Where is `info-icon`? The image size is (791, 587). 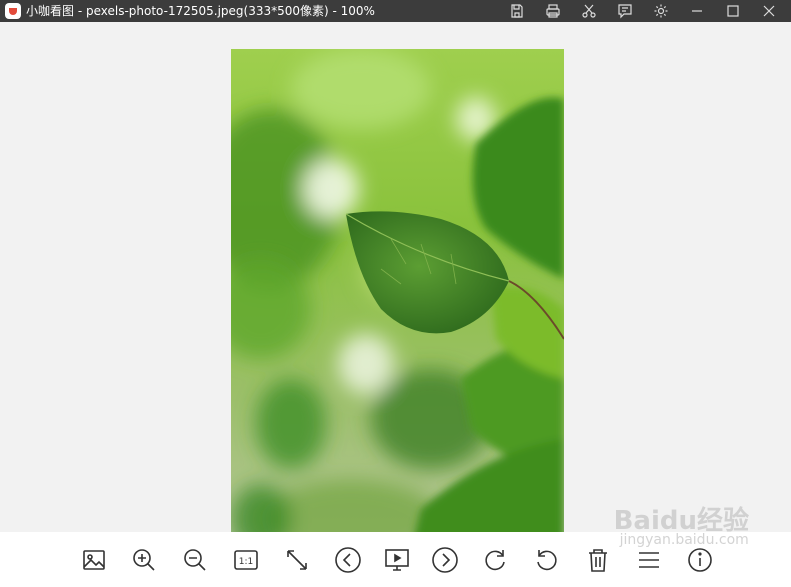 info-icon is located at coordinates (700, 560).